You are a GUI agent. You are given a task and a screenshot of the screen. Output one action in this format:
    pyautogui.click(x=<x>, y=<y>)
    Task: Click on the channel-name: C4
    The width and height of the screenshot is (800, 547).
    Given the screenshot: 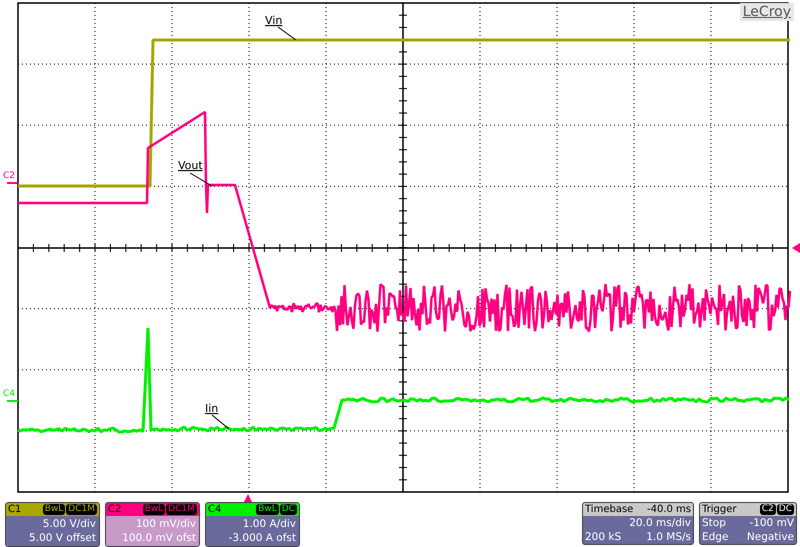 What is the action you would take?
    pyautogui.click(x=215, y=509)
    